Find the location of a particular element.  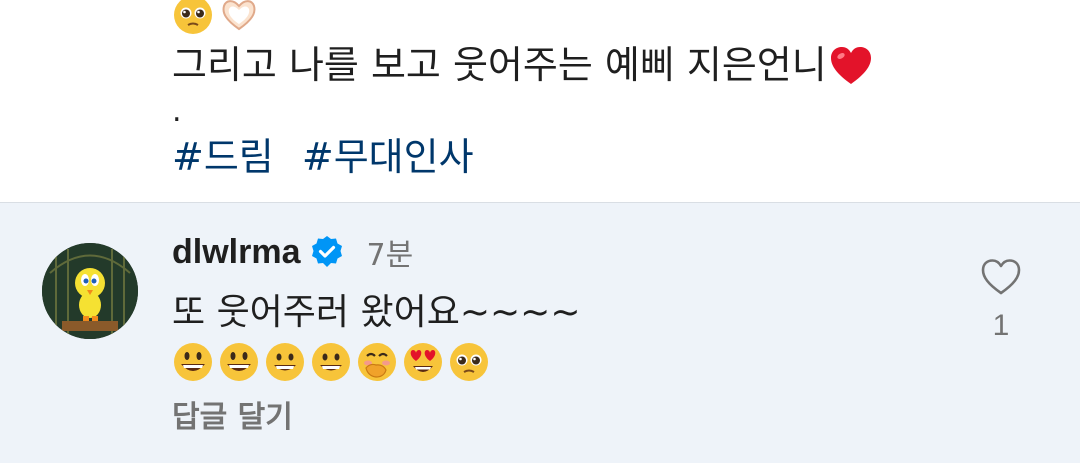

comment-header: dlwlrma 7분 is located at coordinates (292, 252).